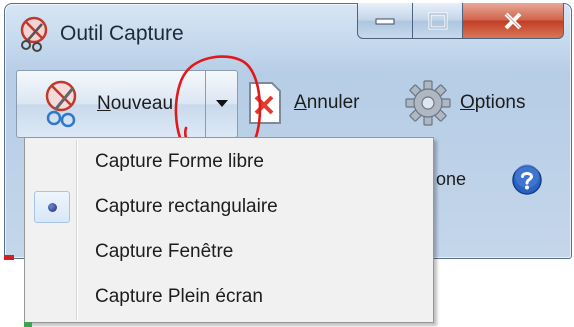  Describe the element at coordinates (164, 251) in the screenshot. I see `menu-item-label: Capture Fenêtre` at that location.